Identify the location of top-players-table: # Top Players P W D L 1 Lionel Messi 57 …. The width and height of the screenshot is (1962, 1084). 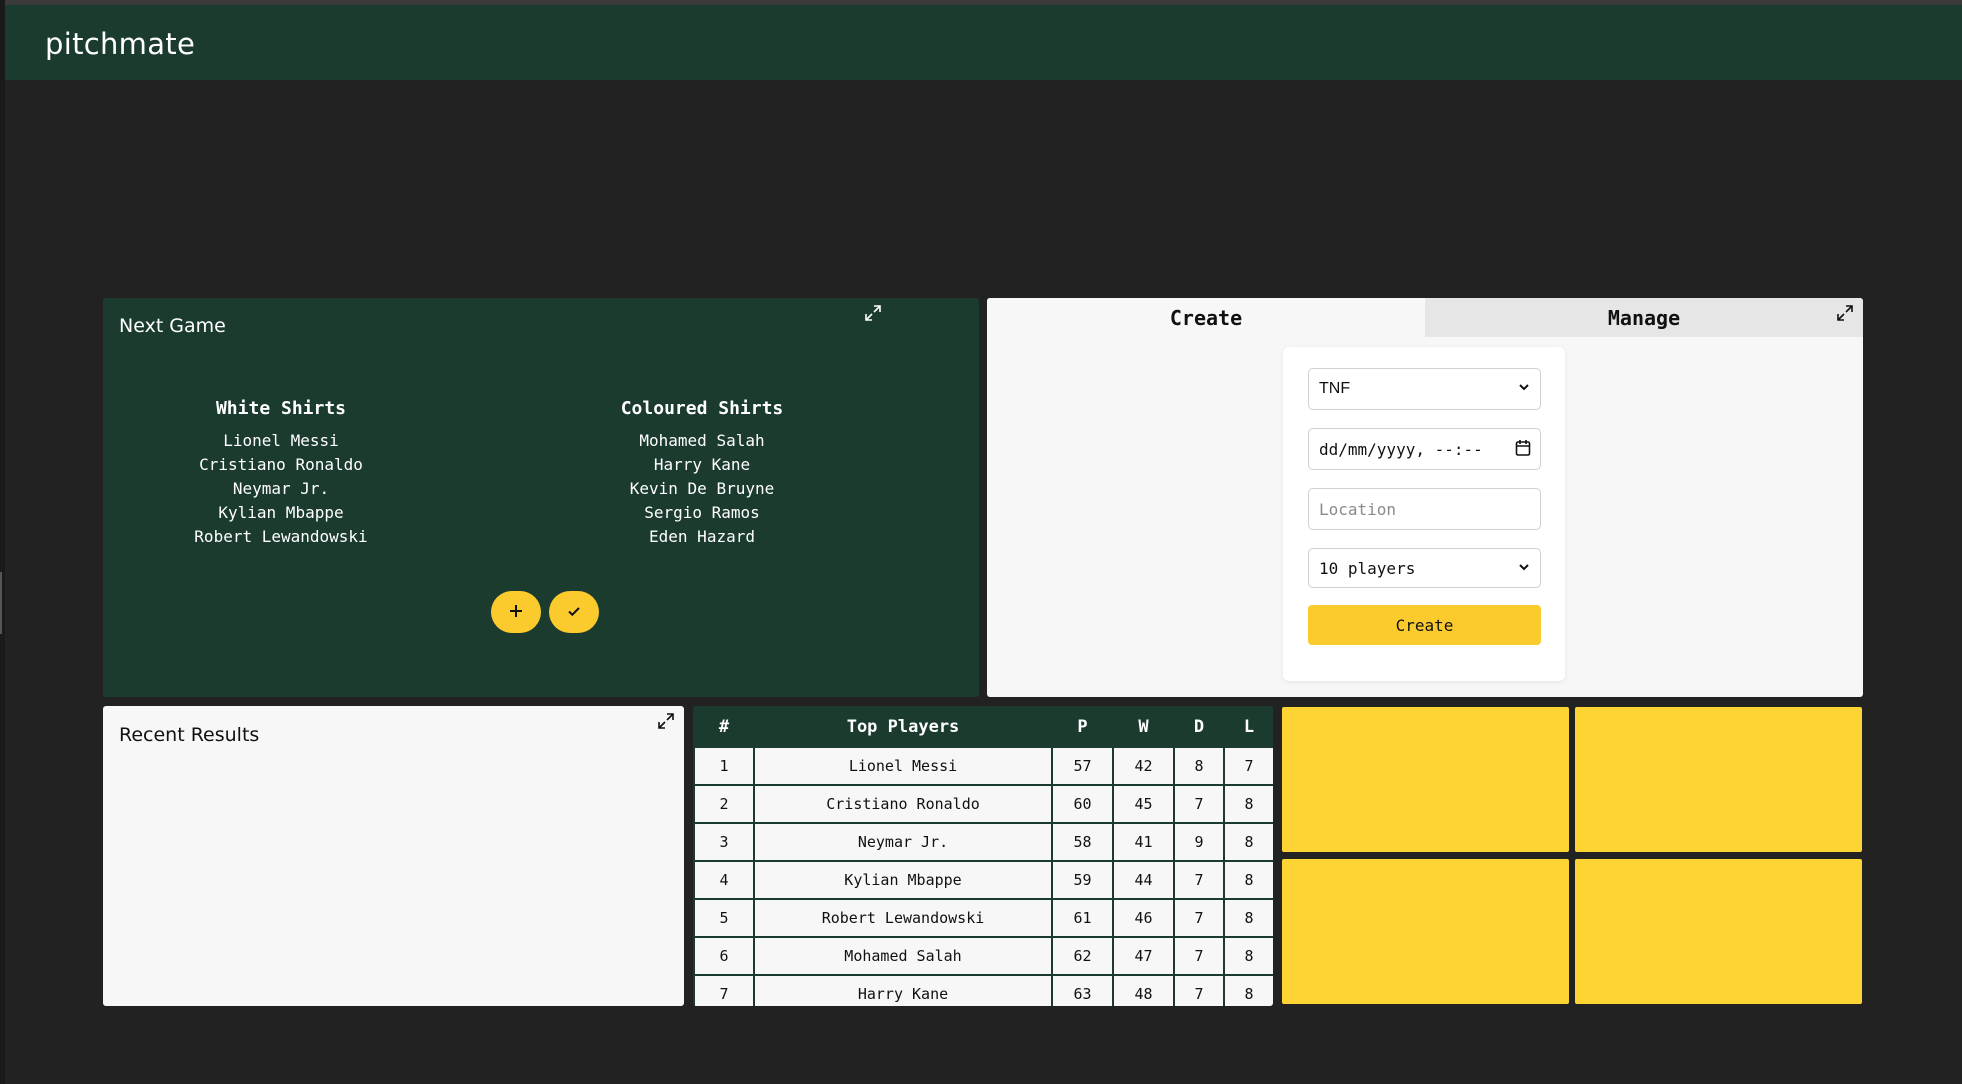
(983, 856).